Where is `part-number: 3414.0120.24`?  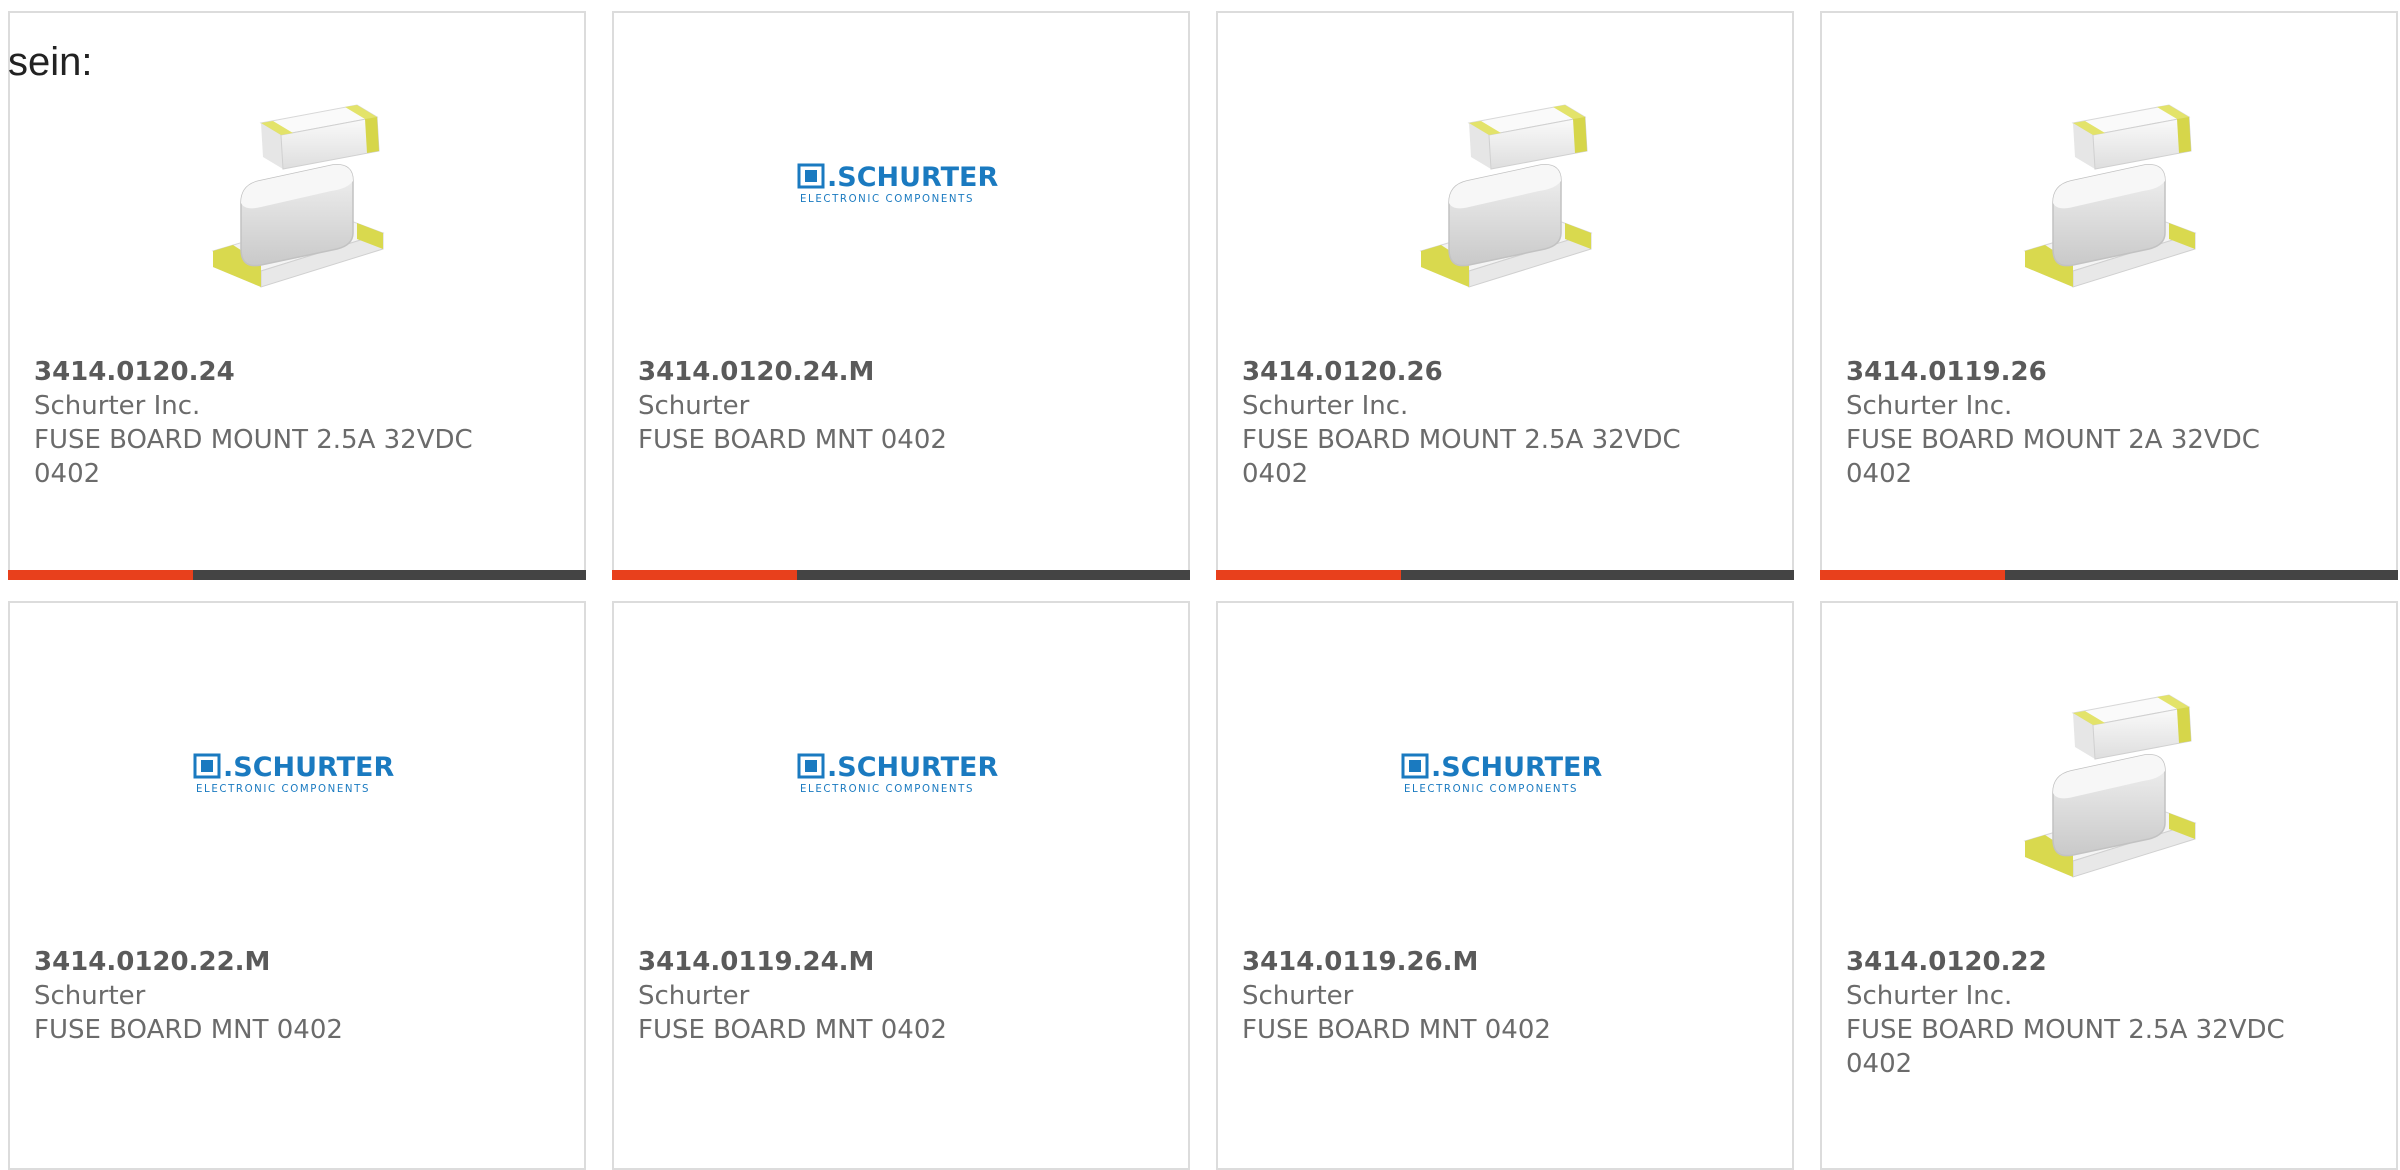 part-number: 3414.0120.24 is located at coordinates (264, 372).